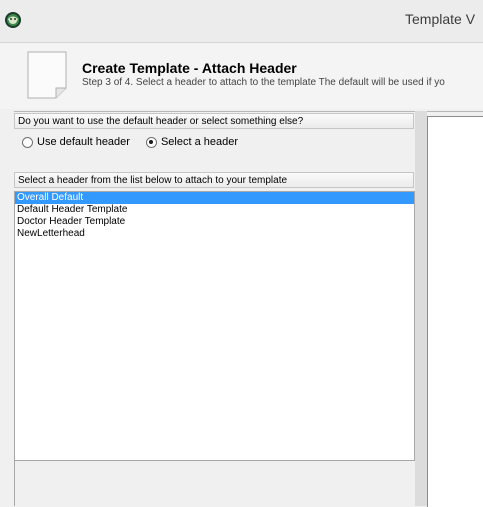 The height and width of the screenshot is (507, 483). Describe the element at coordinates (215, 483) in the screenshot. I see `lower-panel` at that location.